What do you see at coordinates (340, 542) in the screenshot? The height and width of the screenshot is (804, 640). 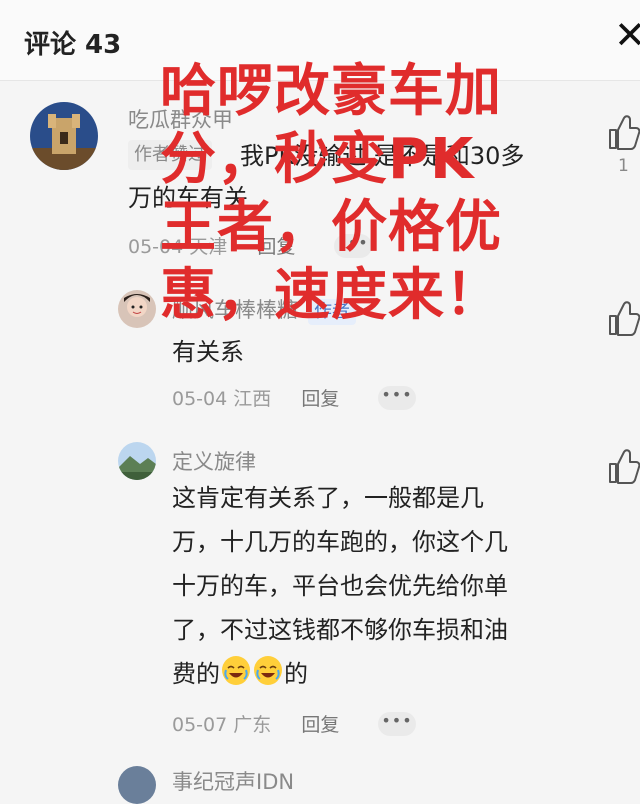 I see `comment-line: 万，十几万的车跑的，你这个几` at bounding box center [340, 542].